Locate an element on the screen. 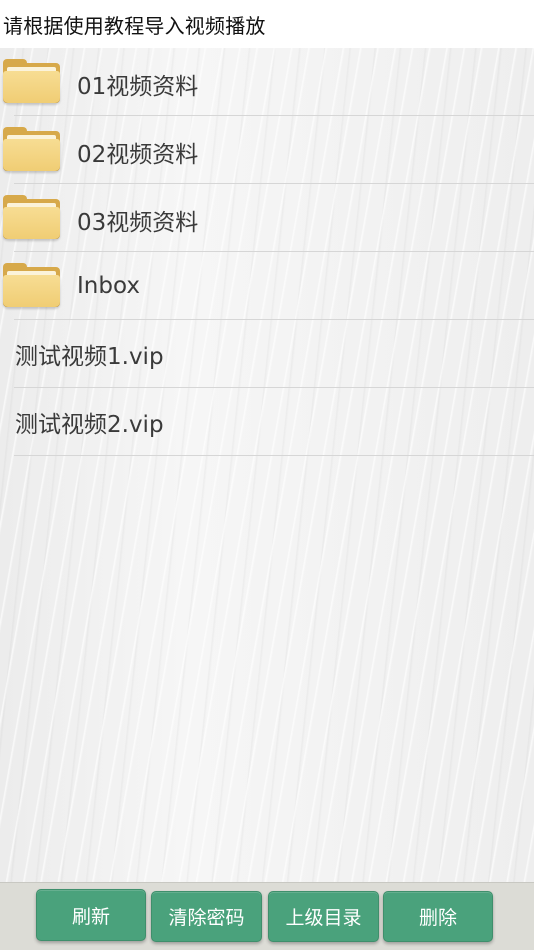 This screenshot has width=534, height=950. page-title: 请根据使用教程导入视频播放 is located at coordinates (134, 25).